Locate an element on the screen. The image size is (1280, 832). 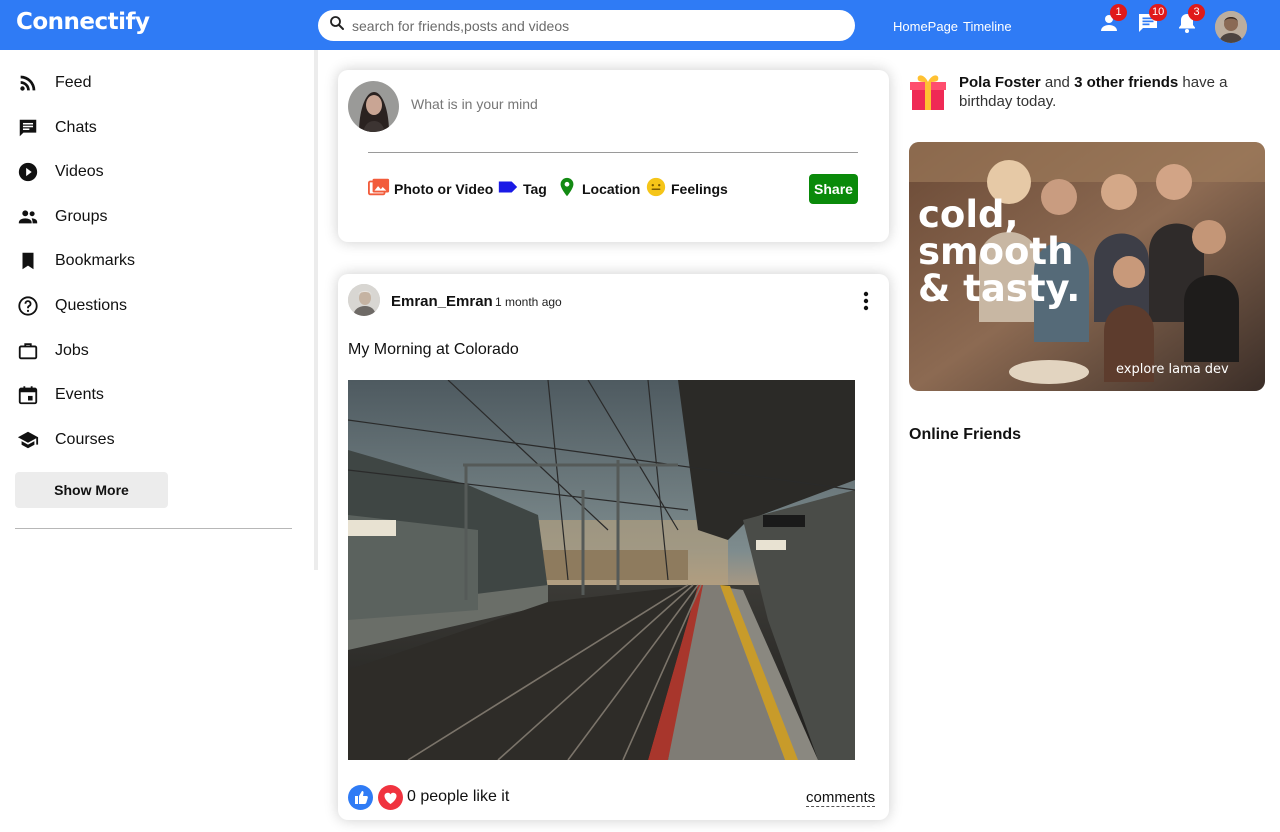
sidebar-item-groups: Groups is located at coordinates (61, 217).